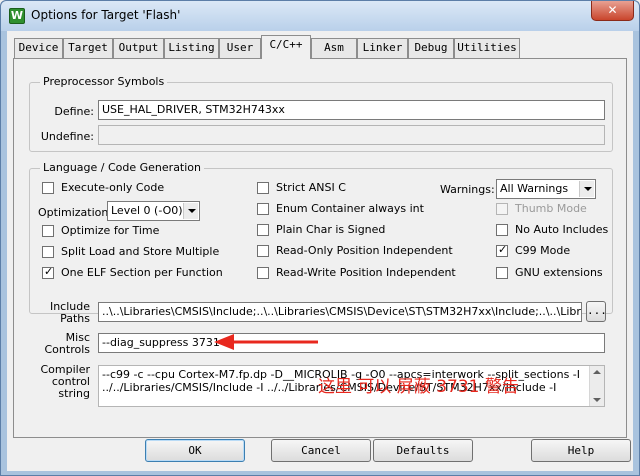  Describe the element at coordinates (502, 273) in the screenshot. I see `gnu-extensions-box` at that location.